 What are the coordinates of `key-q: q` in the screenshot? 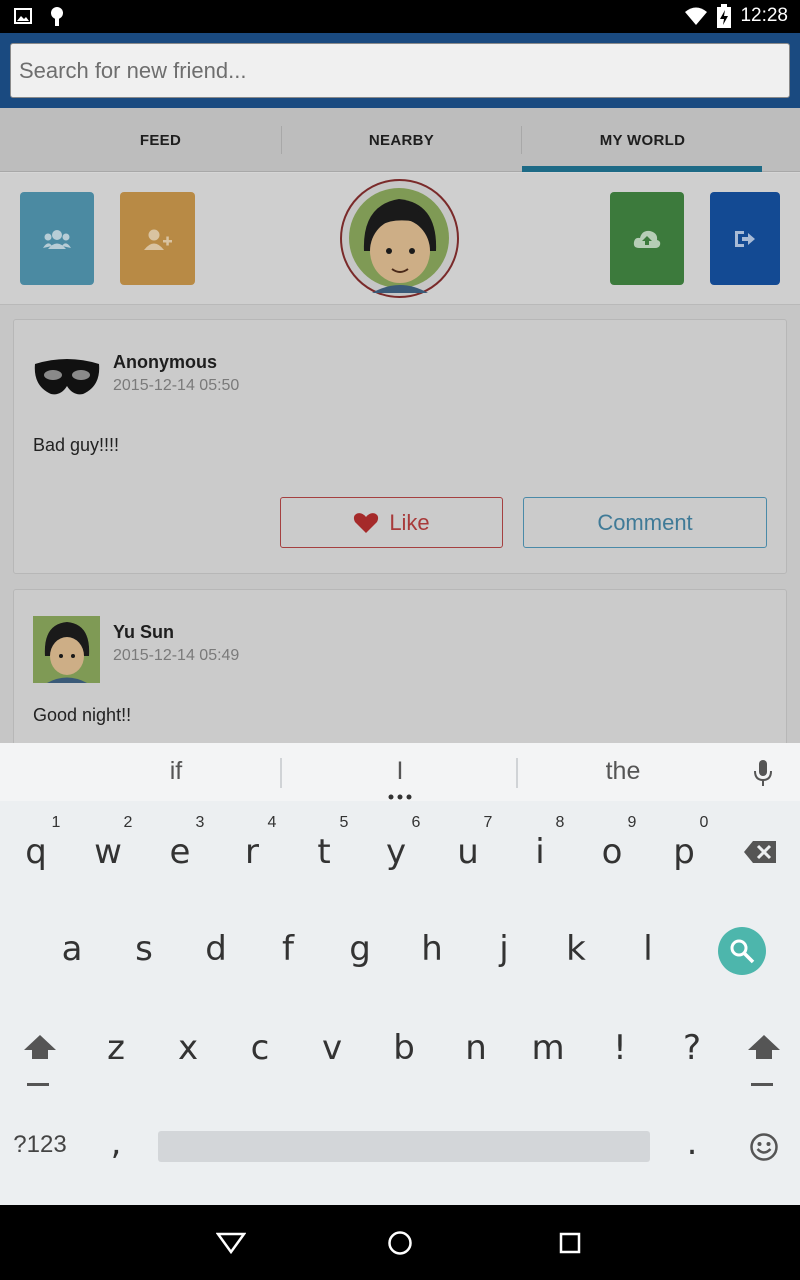 It's located at (36, 852).